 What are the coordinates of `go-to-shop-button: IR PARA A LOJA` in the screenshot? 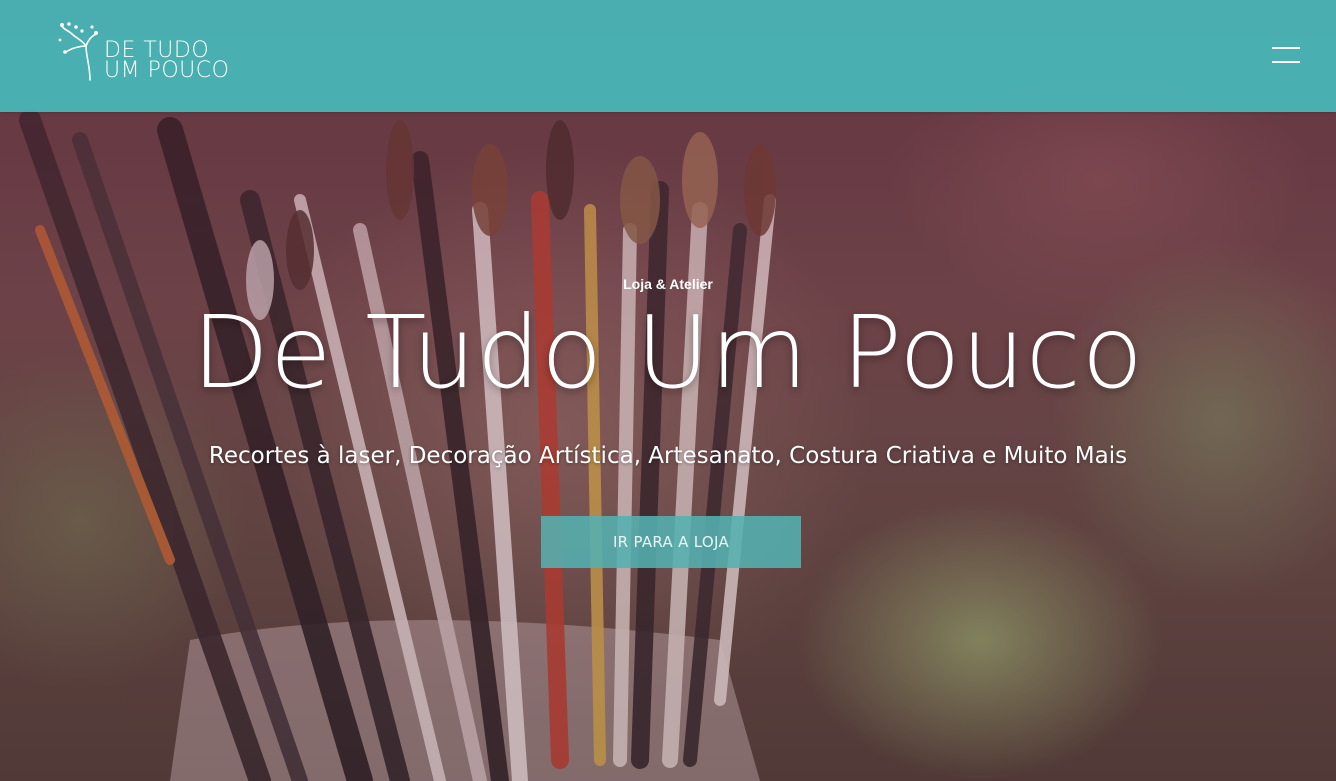 It's located at (671, 542).